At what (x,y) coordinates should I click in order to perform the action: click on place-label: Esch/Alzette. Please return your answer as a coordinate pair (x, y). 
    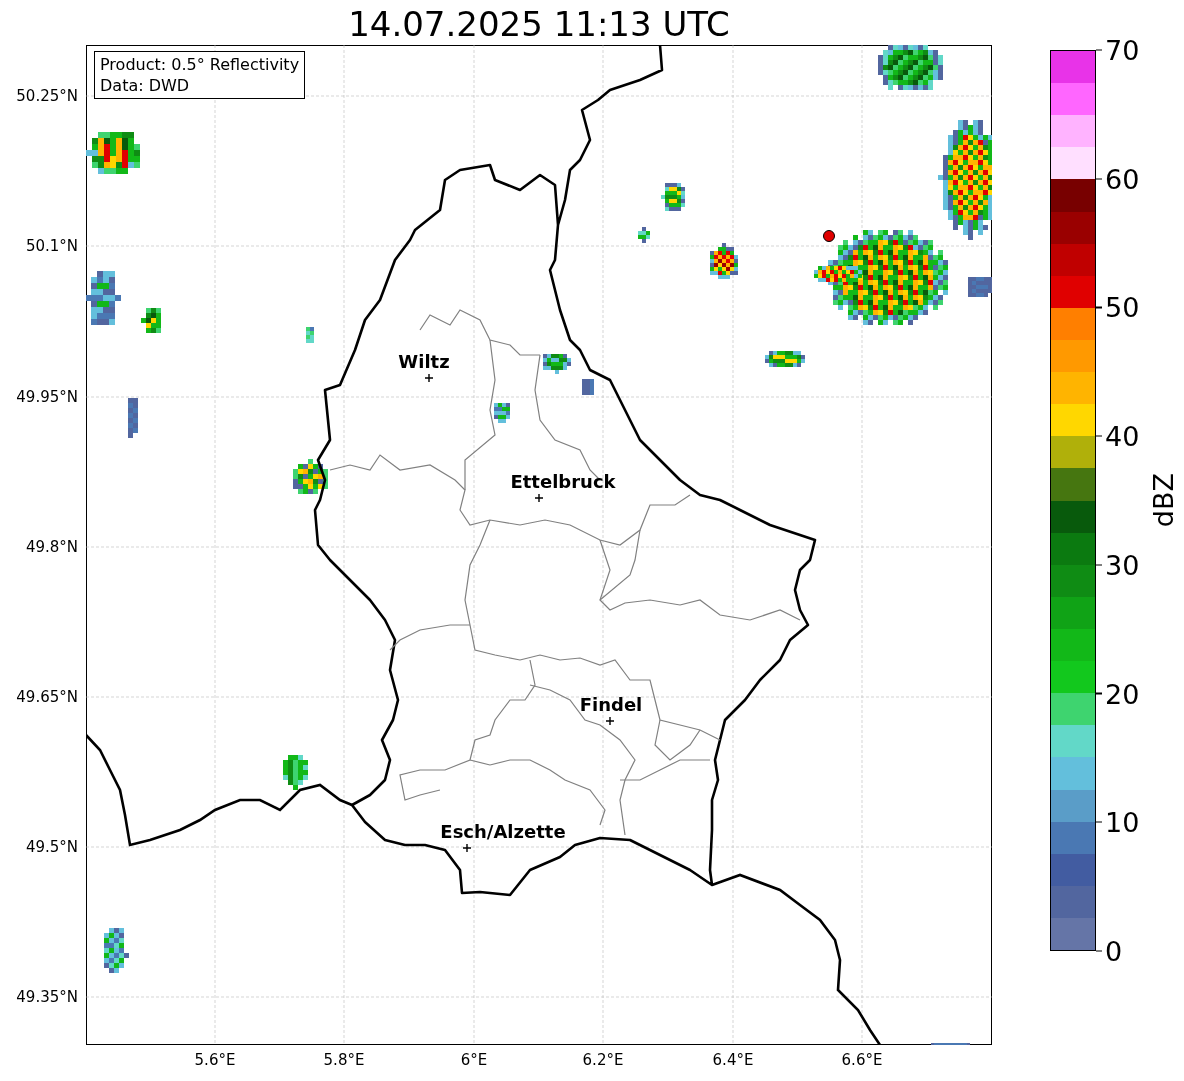
    Looking at the image, I should click on (503, 831).